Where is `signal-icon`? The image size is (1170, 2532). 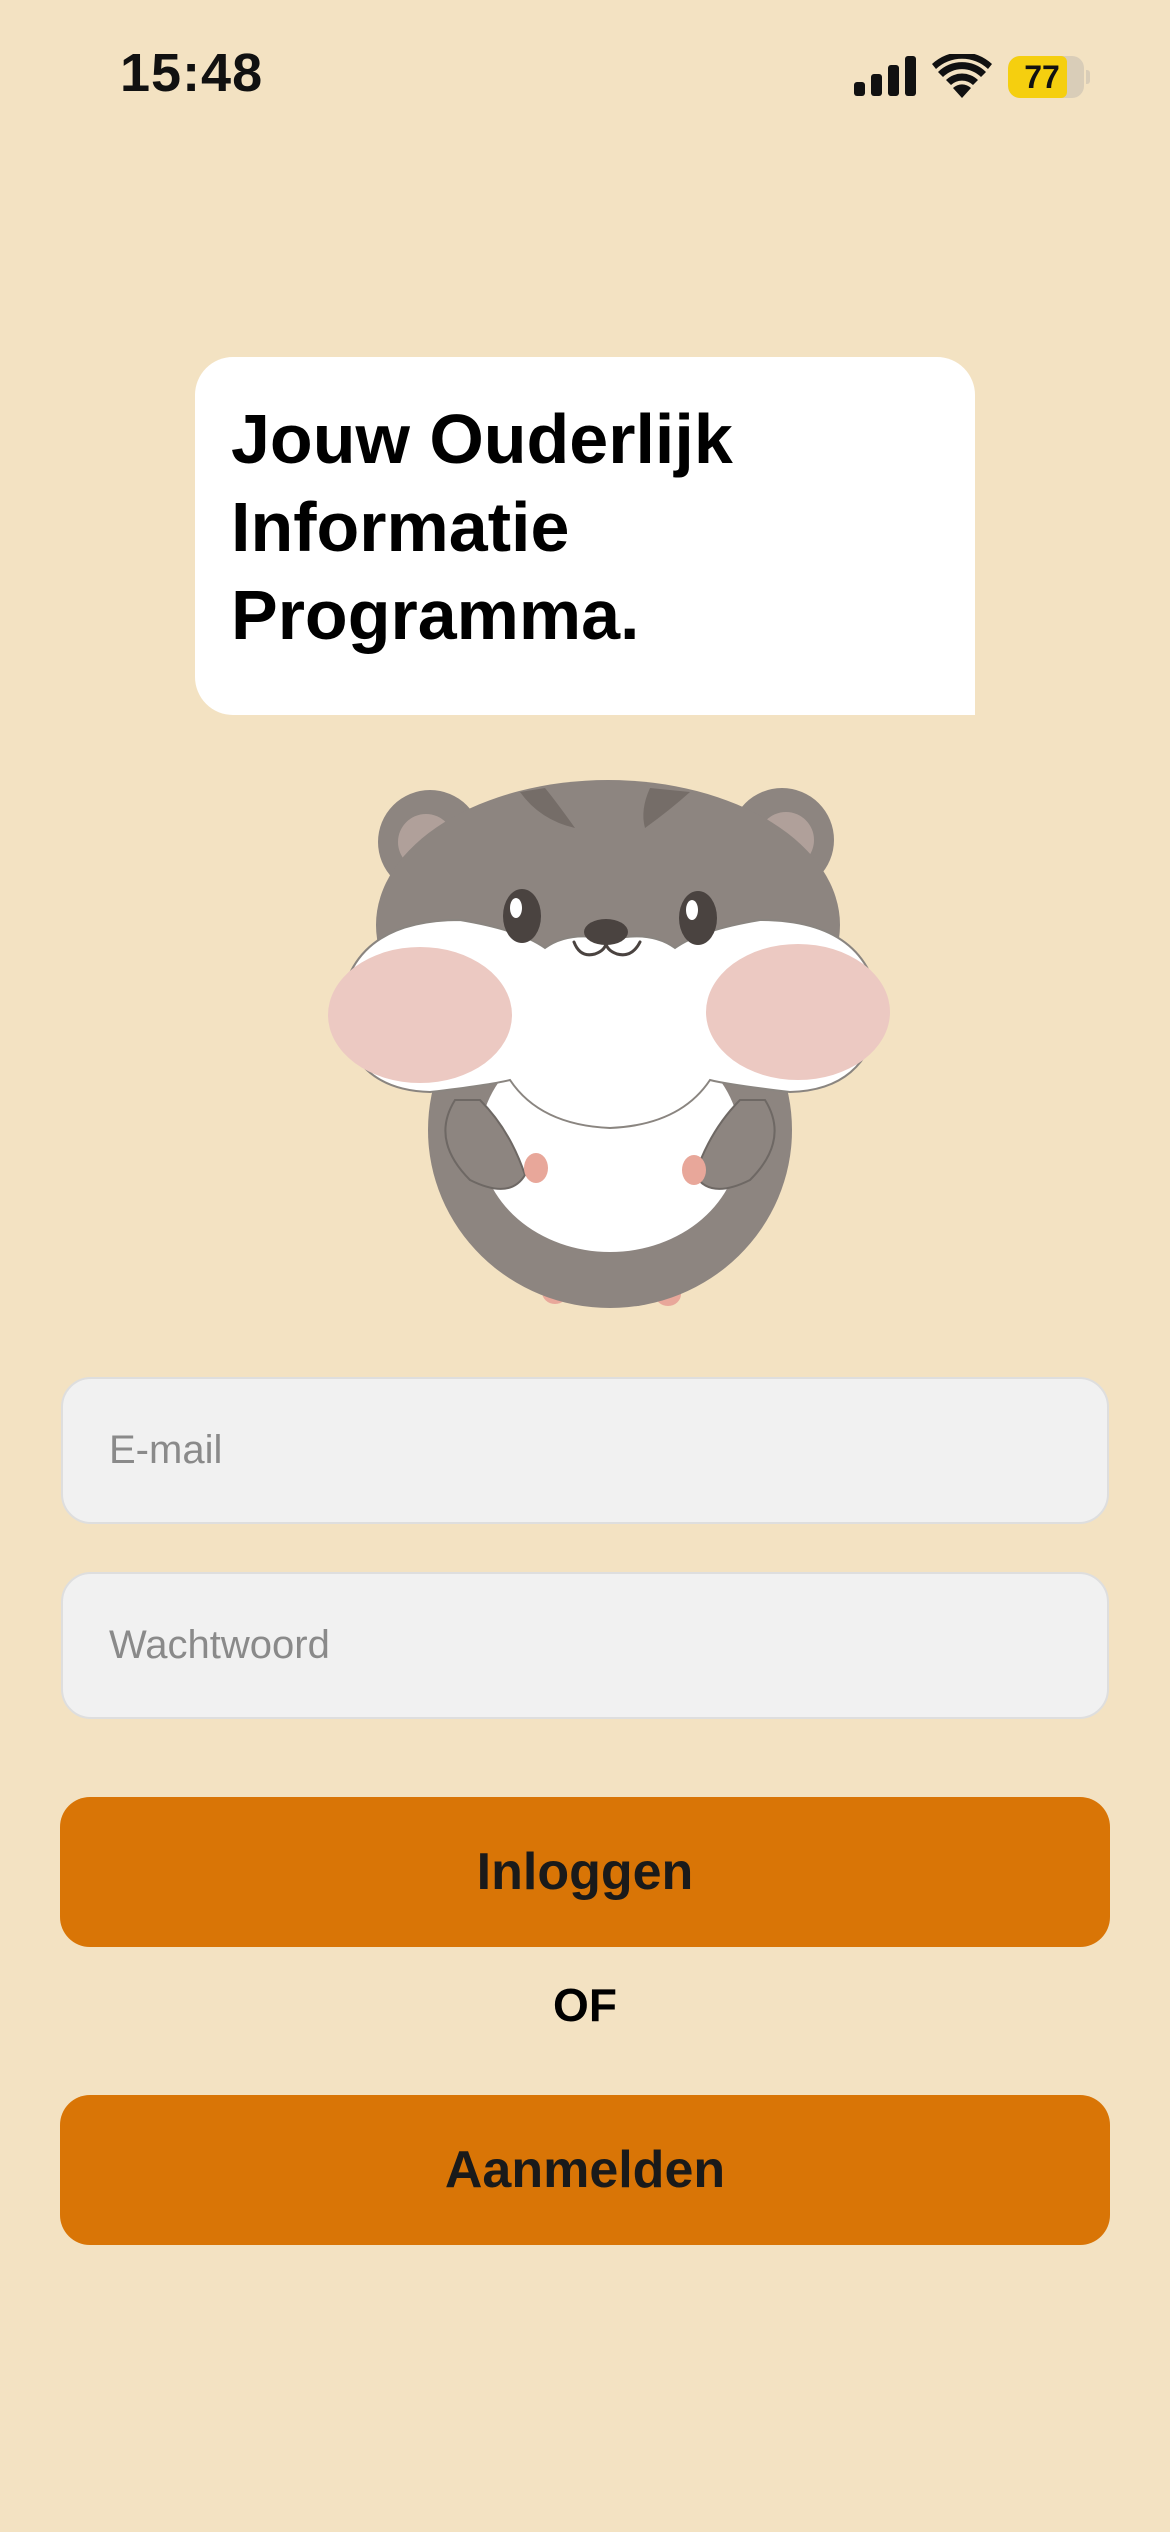 signal-icon is located at coordinates (885, 76).